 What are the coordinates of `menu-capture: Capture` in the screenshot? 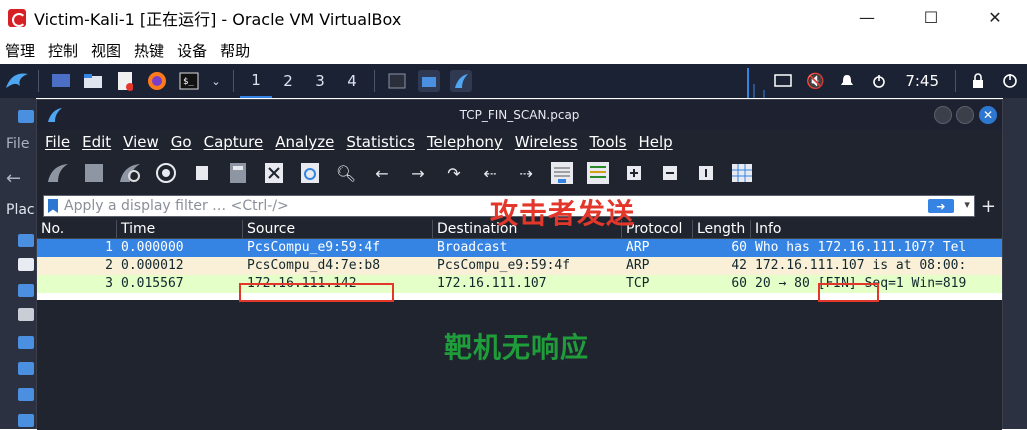 It's located at (234, 142).